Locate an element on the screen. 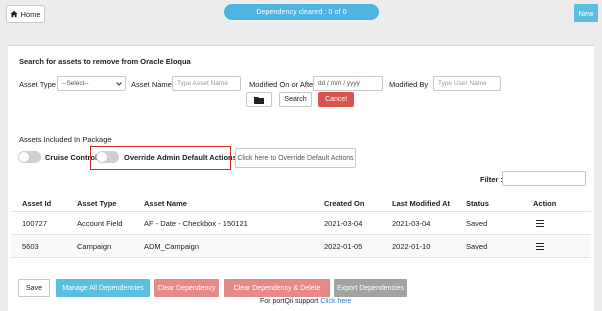 The height and width of the screenshot is (311, 602). cell-created-on: 2021-03-04 is located at coordinates (343, 223).